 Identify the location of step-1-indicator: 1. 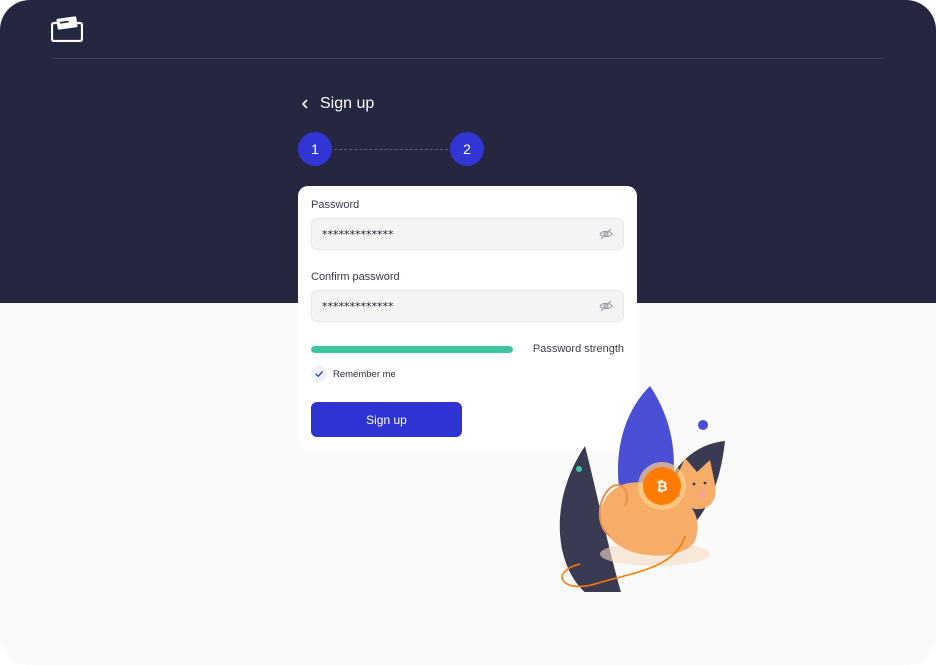
(315, 149).